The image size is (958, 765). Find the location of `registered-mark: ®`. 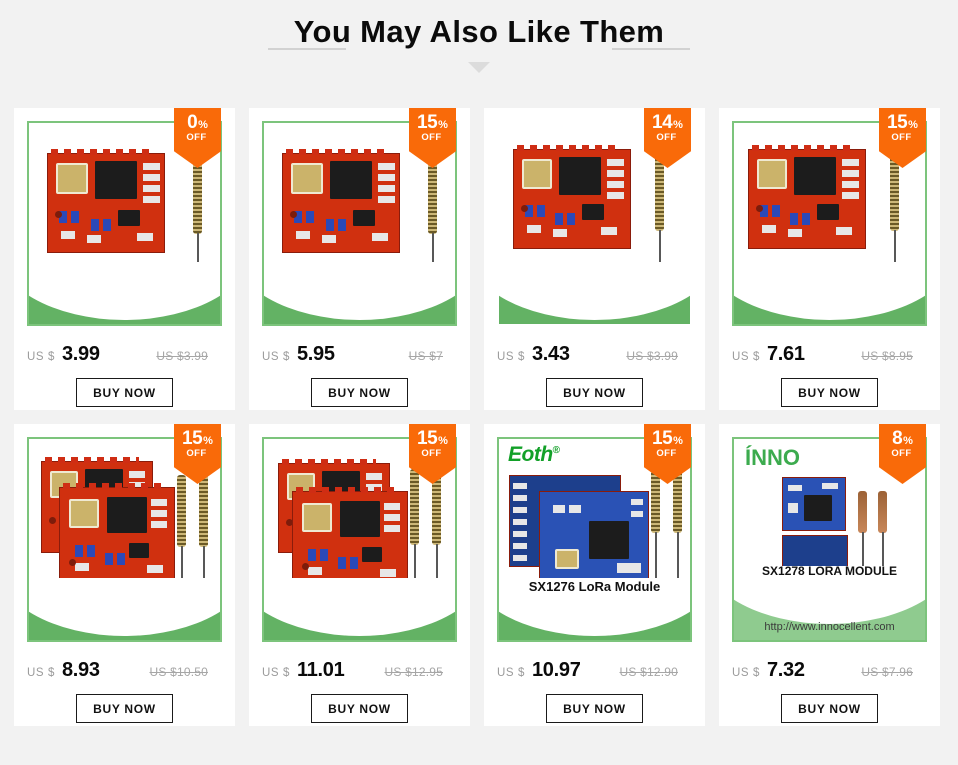

registered-mark: ® is located at coordinates (556, 450).